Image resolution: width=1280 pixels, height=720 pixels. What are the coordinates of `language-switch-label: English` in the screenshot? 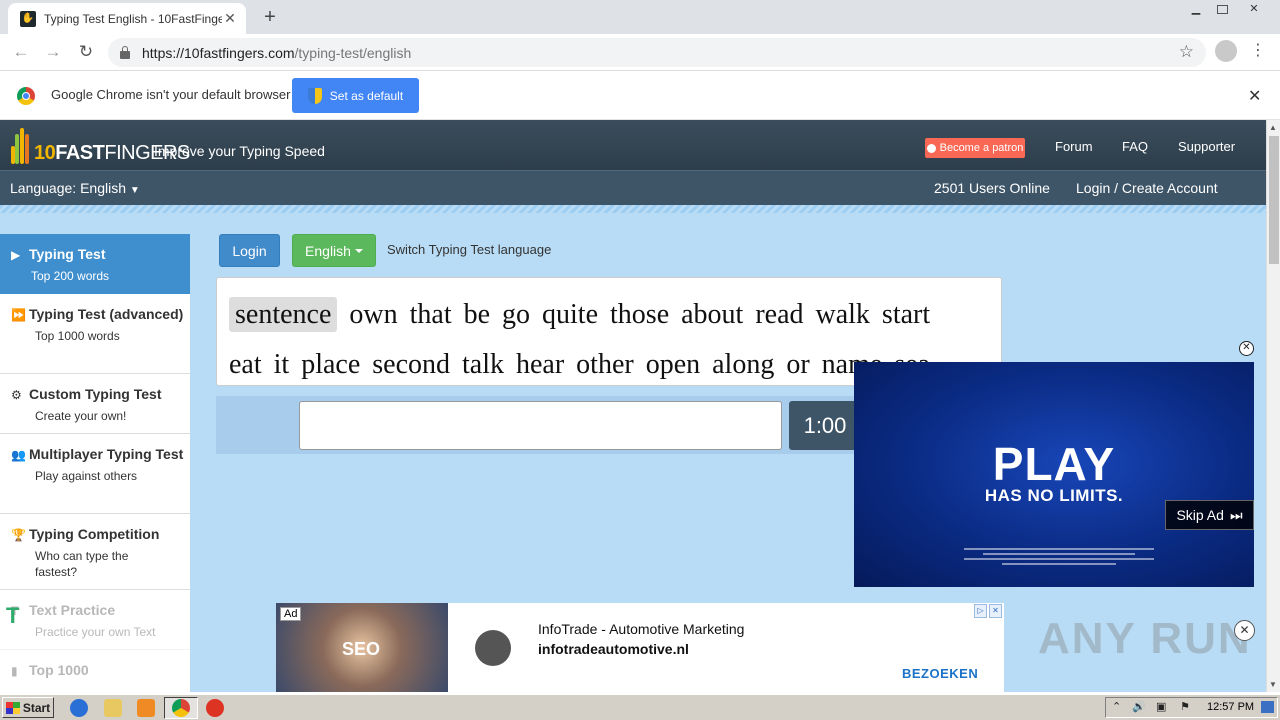 It's located at (328, 250).